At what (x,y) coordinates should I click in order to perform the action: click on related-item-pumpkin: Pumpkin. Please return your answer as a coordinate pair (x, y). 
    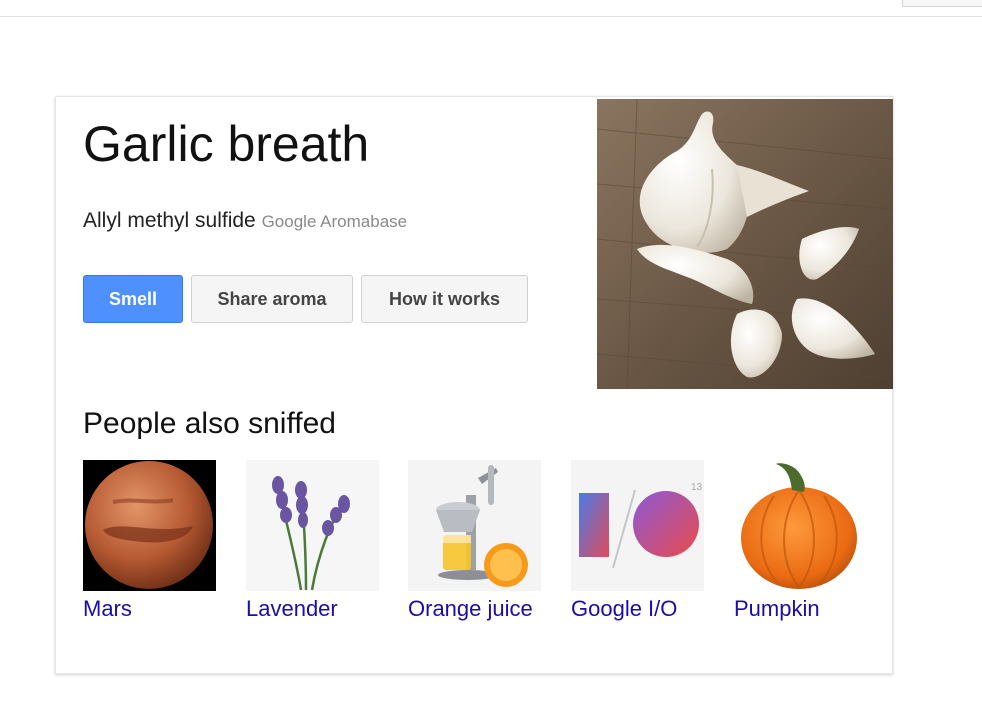
    Looking at the image, I should click on (804, 541).